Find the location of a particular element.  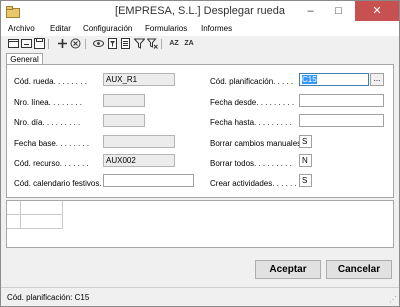

sort-az-icon: AZ is located at coordinates (174, 43).